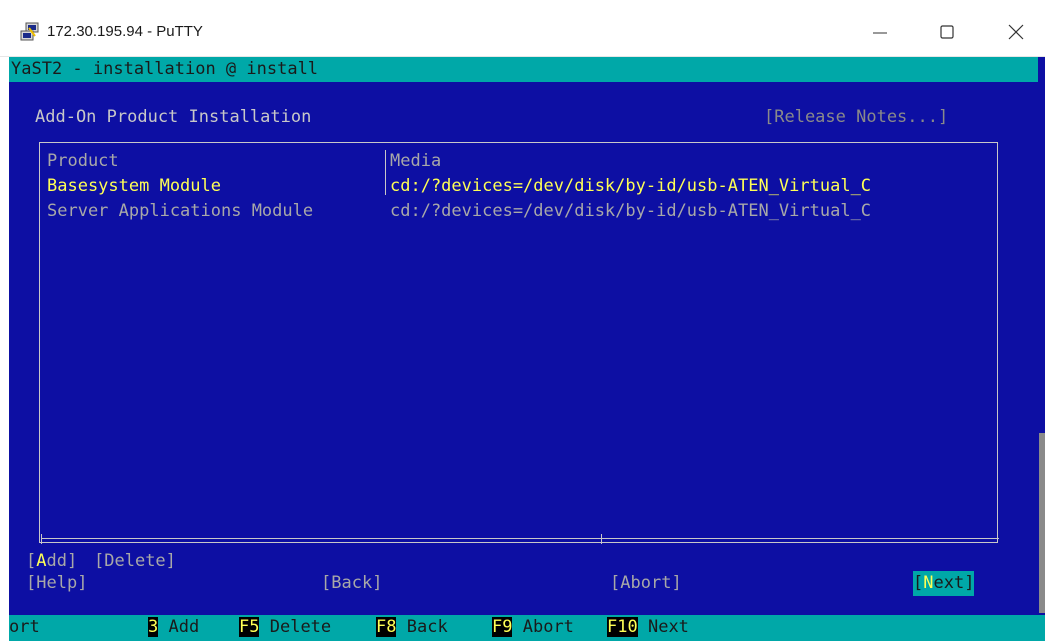  I want to click on maximize-button, so click(947, 32).